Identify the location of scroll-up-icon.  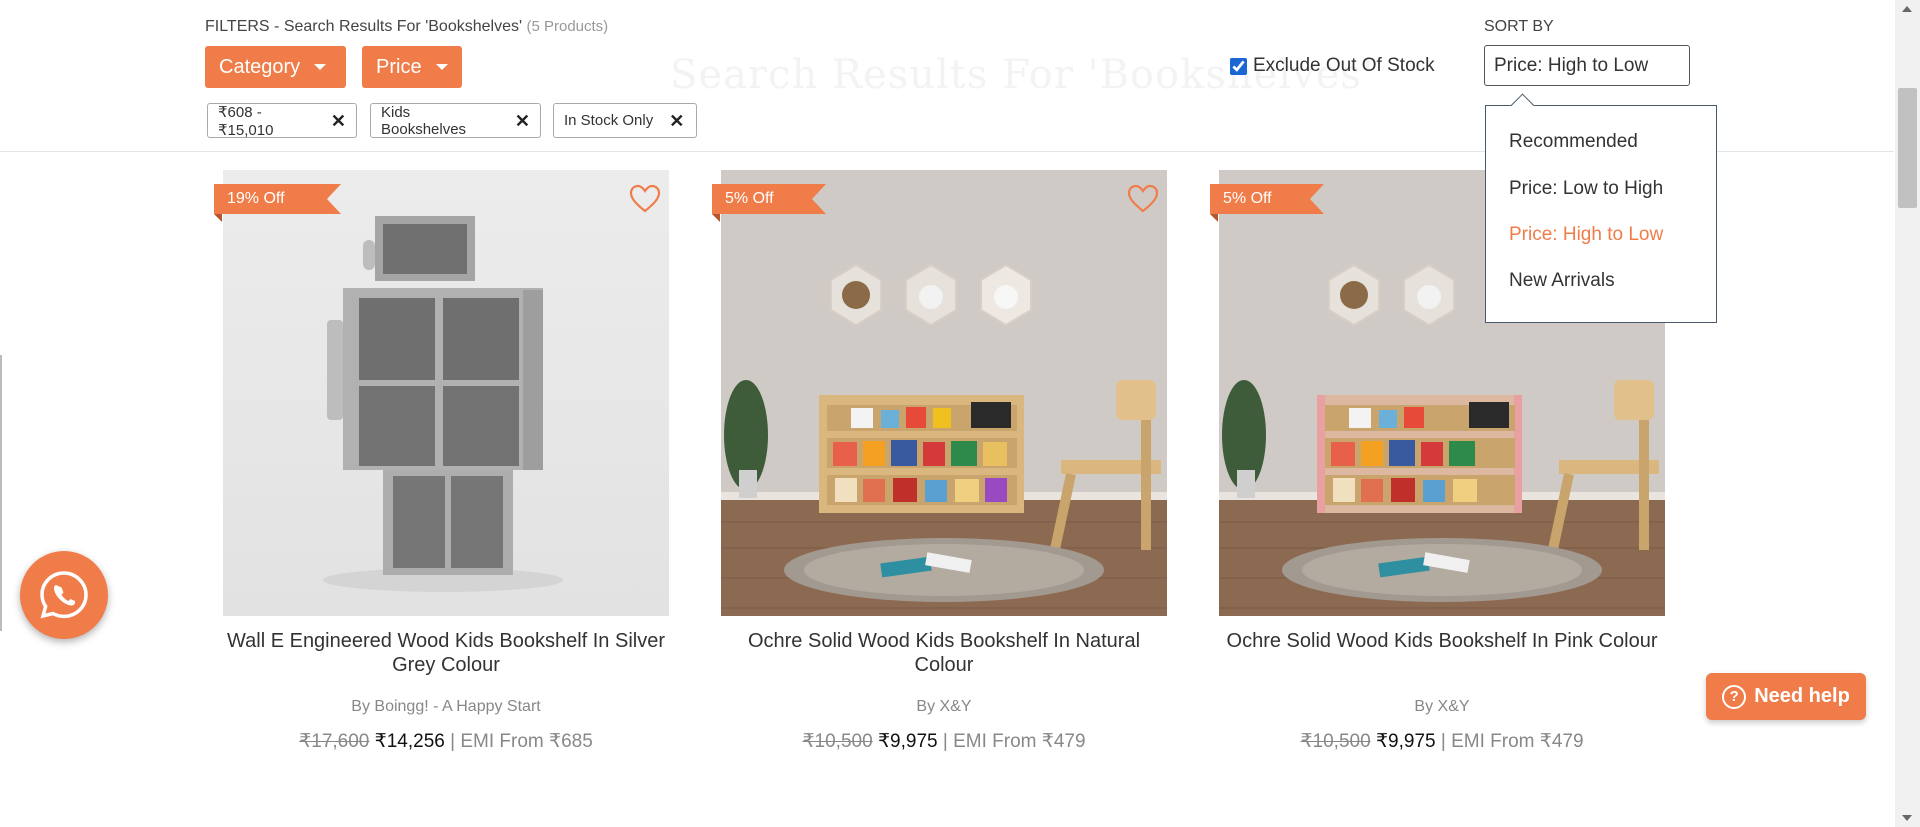
(1907, 9).